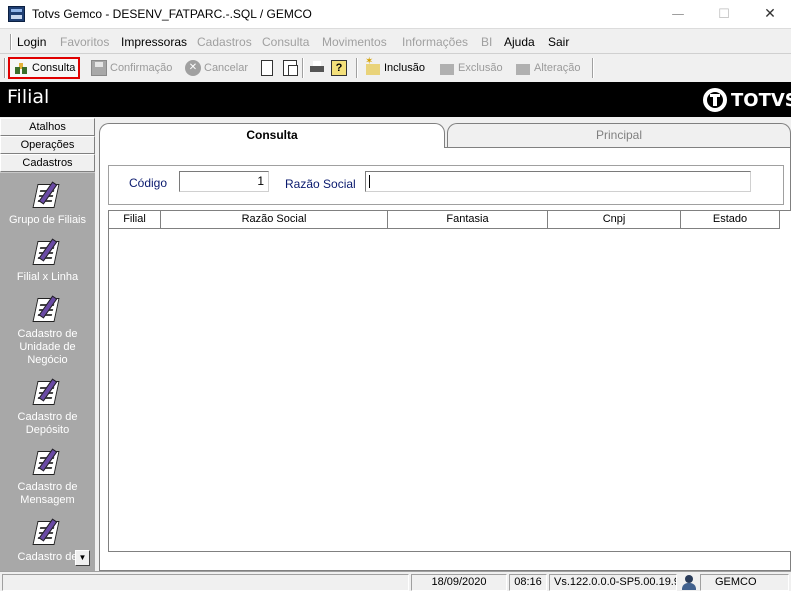  Describe the element at coordinates (47, 127) in the screenshot. I see `sidebar-tab-atalhos: Atalhos` at that location.